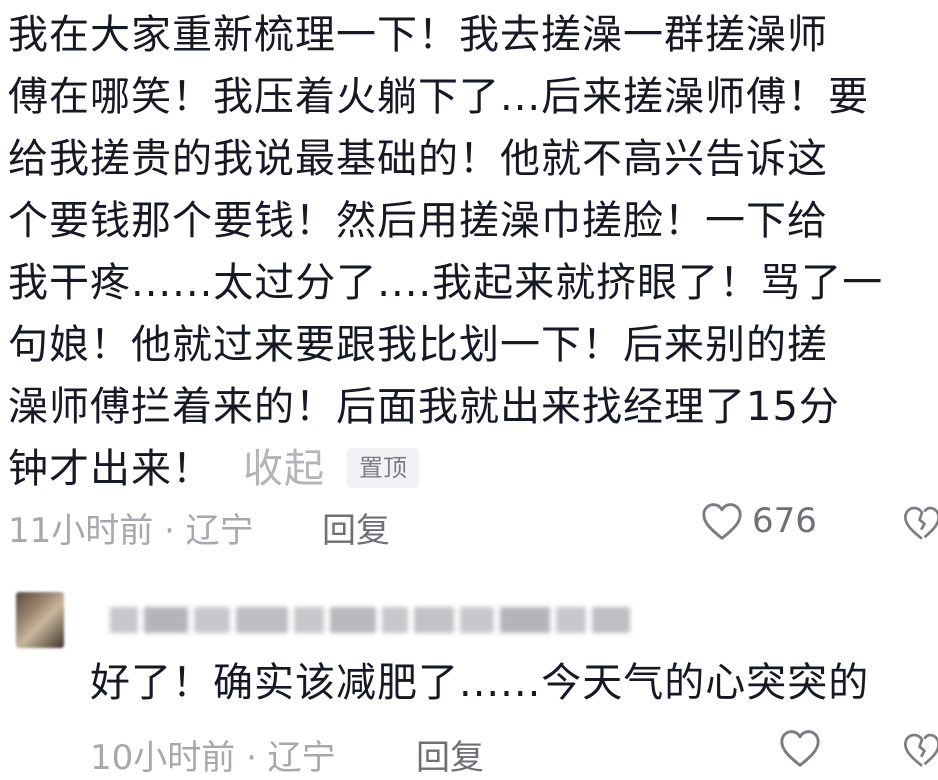 The image size is (938, 780). What do you see at coordinates (40, 620) in the screenshot?
I see `avatar` at bounding box center [40, 620].